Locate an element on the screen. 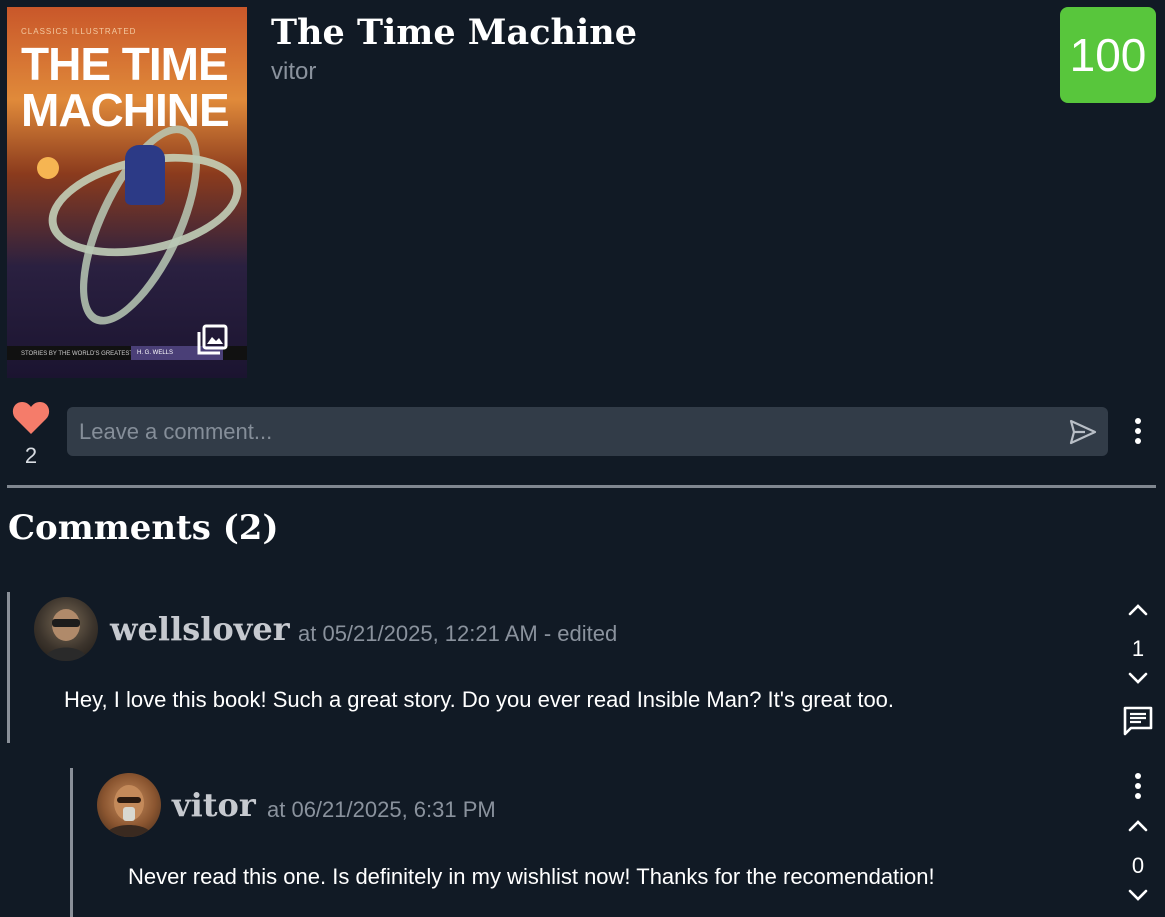  comment-meta: at 05/21/2025, 12:21 AM - edited is located at coordinates (458, 633).